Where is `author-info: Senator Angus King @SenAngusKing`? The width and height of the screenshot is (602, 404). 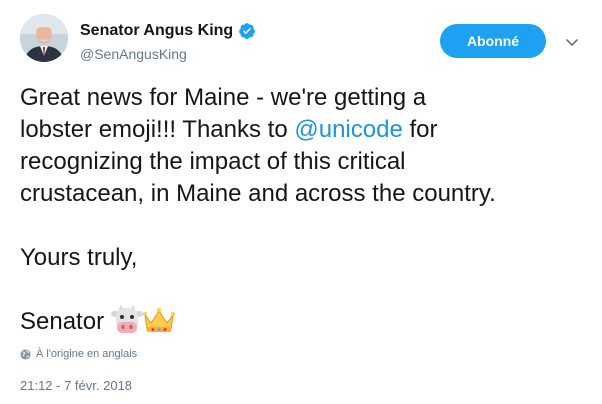 author-info: Senator Angus King @SenAngusKing is located at coordinates (168, 42).